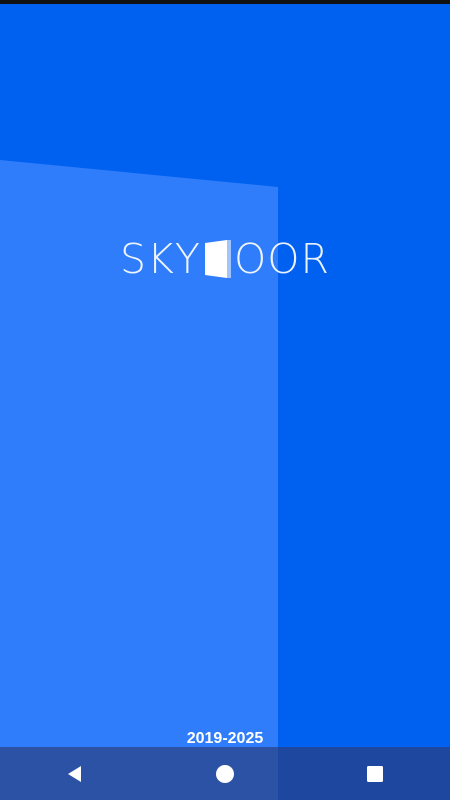 This screenshot has width=450, height=800. What do you see at coordinates (225, 2) in the screenshot?
I see `status-bar` at bounding box center [225, 2].